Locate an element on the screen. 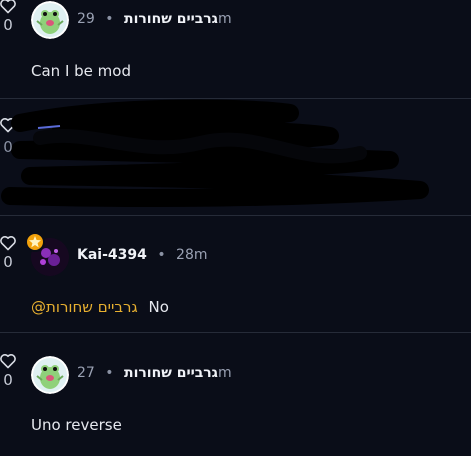  comment-text: @גרביים שחורות No is located at coordinates (100, 307).